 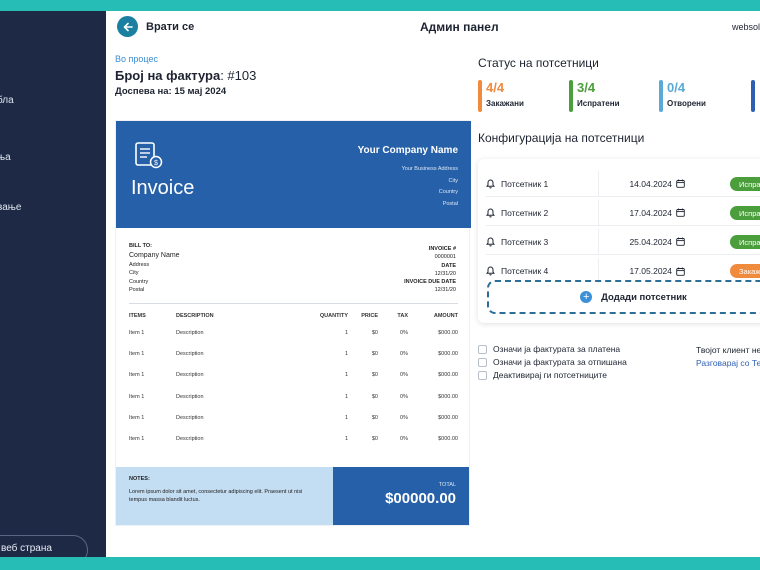 I want to click on reminder-date-field: 25.04.2024, so click(x=645, y=241).